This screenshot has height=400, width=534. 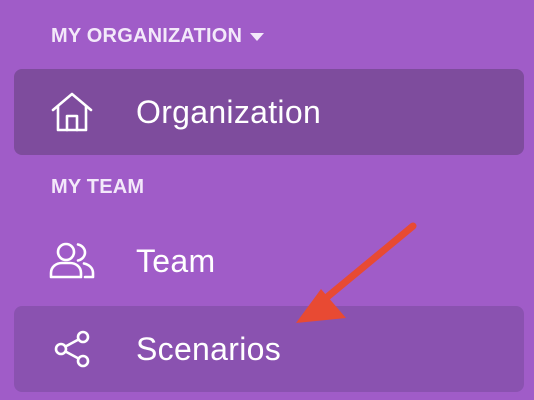 What do you see at coordinates (208, 349) in the screenshot?
I see `sidebar-item-label: Scenarios` at bounding box center [208, 349].